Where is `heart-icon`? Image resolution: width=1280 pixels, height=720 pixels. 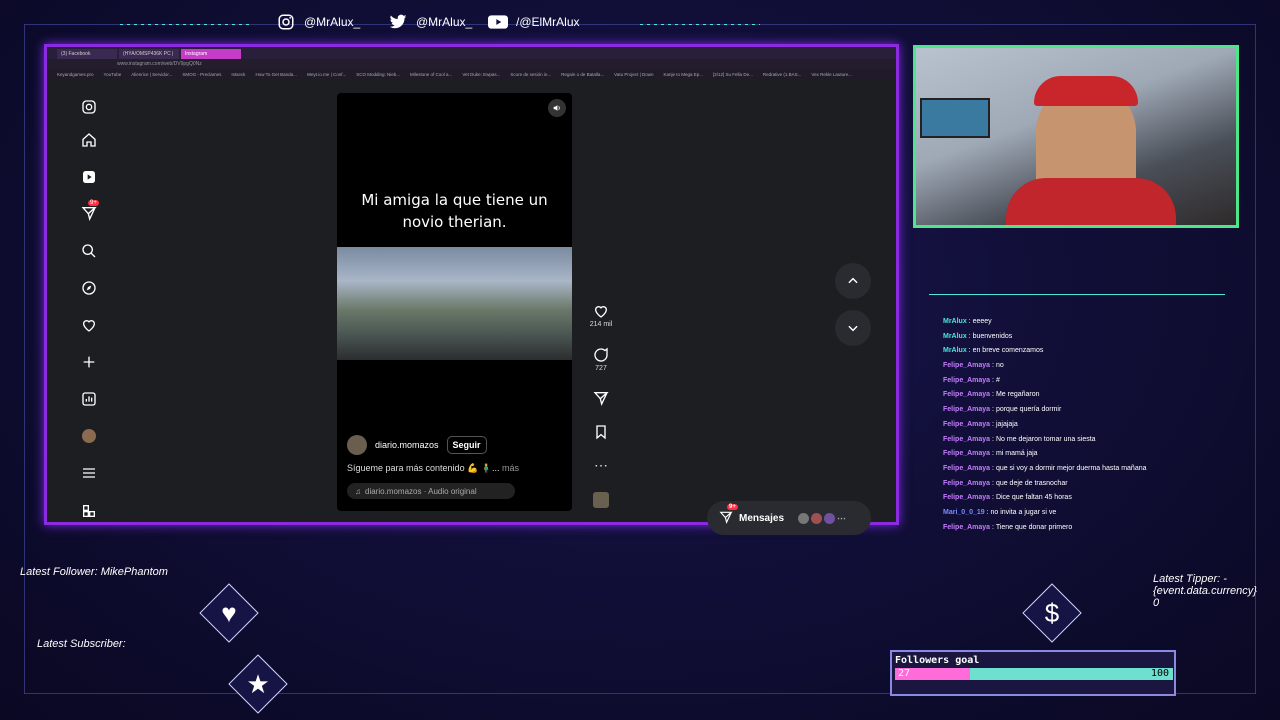
heart-icon is located at coordinates (89, 325).